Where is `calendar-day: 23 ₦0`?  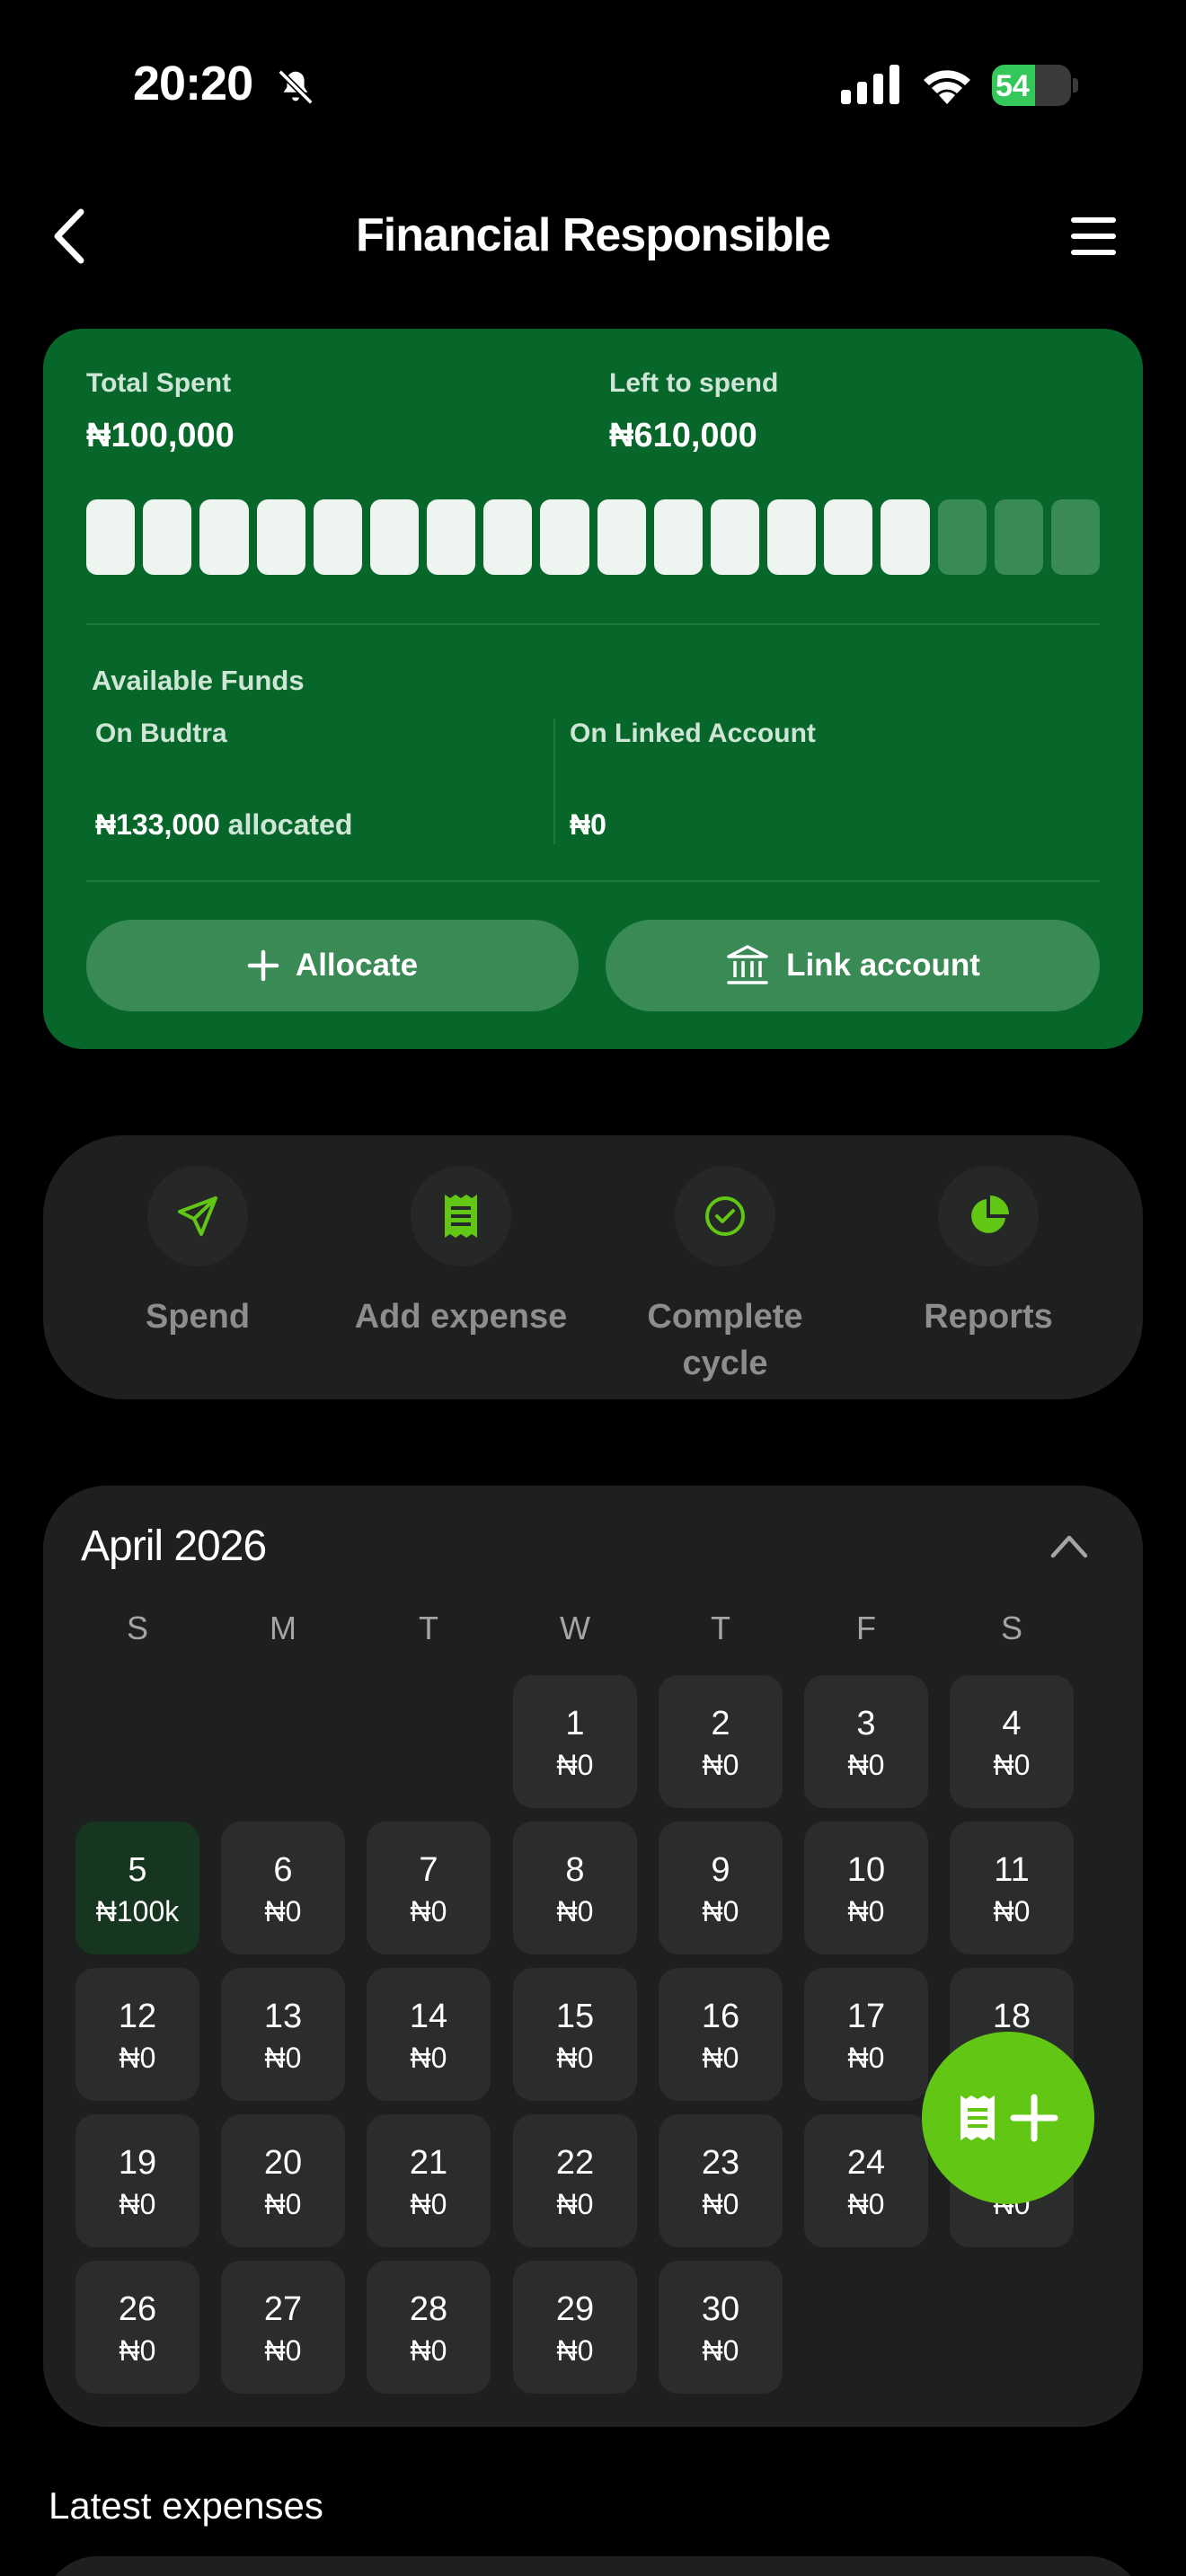 calendar-day: 23 ₦0 is located at coordinates (721, 2180).